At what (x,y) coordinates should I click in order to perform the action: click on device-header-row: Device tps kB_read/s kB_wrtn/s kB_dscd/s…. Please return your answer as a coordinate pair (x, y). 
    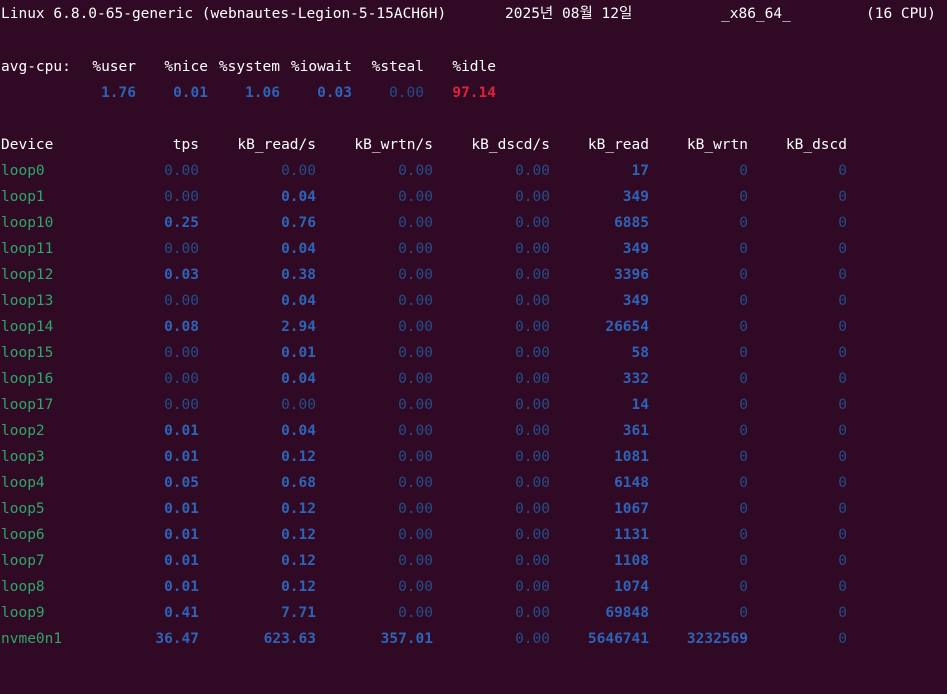
    Looking at the image, I should click on (474, 145).